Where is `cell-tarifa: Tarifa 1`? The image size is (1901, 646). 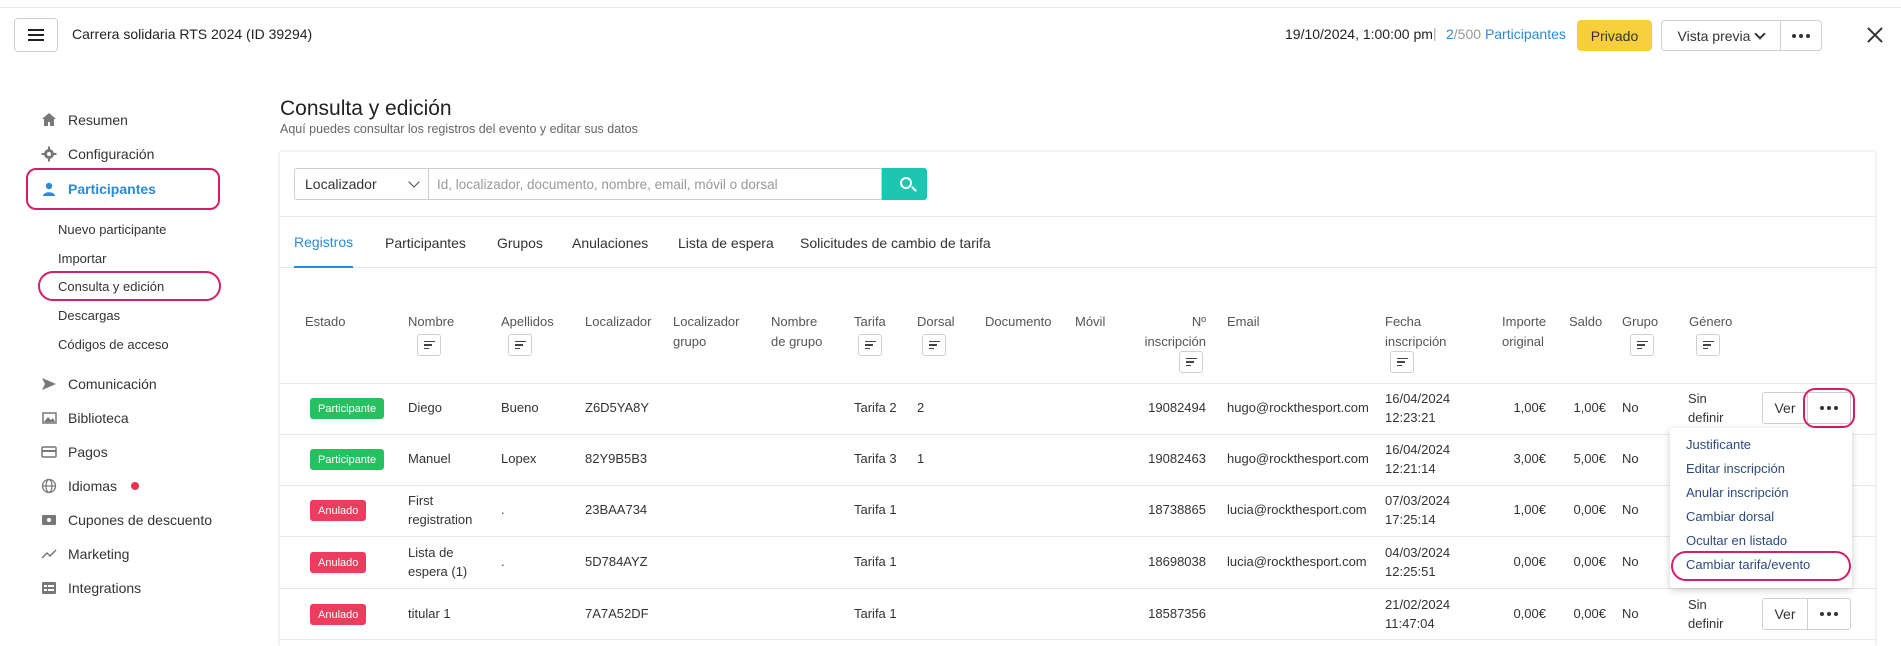 cell-tarifa: Tarifa 1 is located at coordinates (875, 561).